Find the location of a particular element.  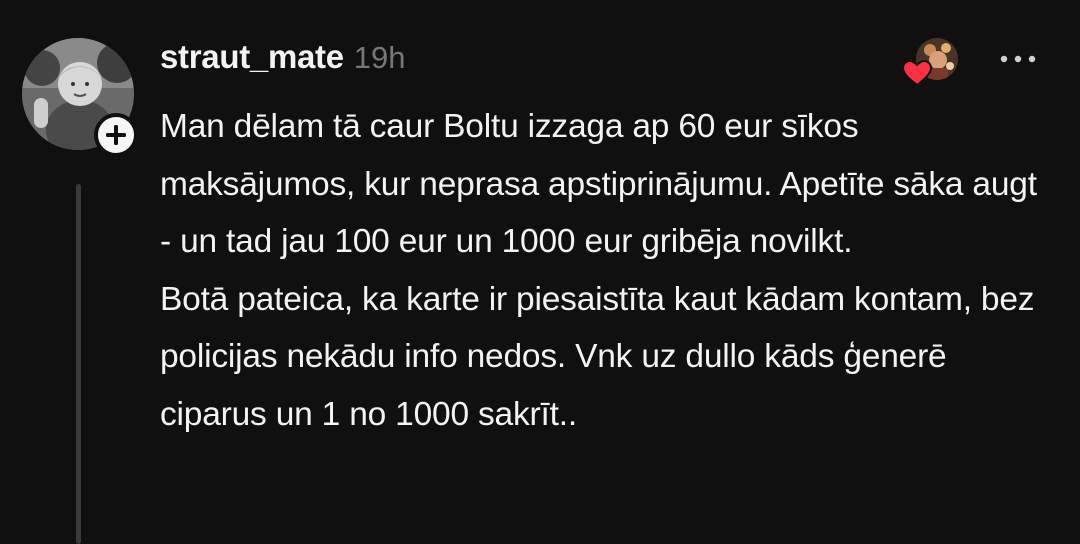

more-options-button is located at coordinates (1018, 59).